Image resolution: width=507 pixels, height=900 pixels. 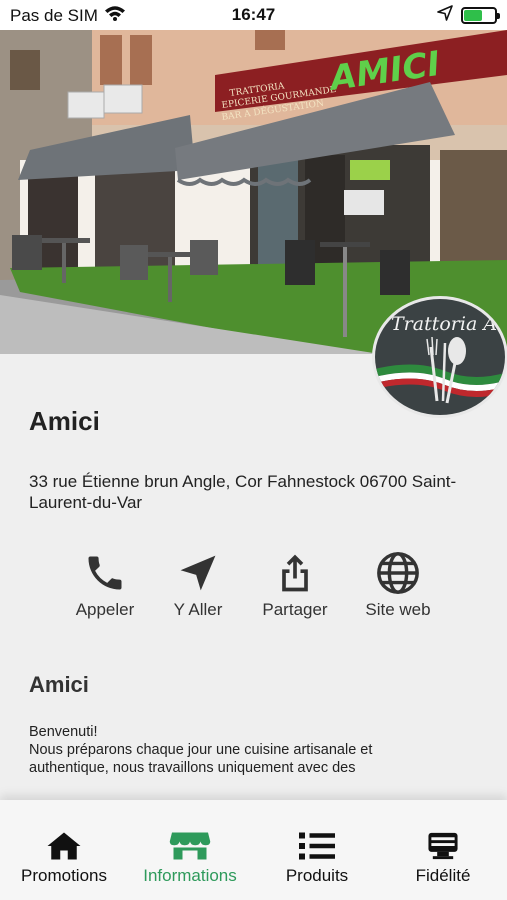 I want to click on status-bar: Pas de SIM 16:47, so click(x=253, y=15).